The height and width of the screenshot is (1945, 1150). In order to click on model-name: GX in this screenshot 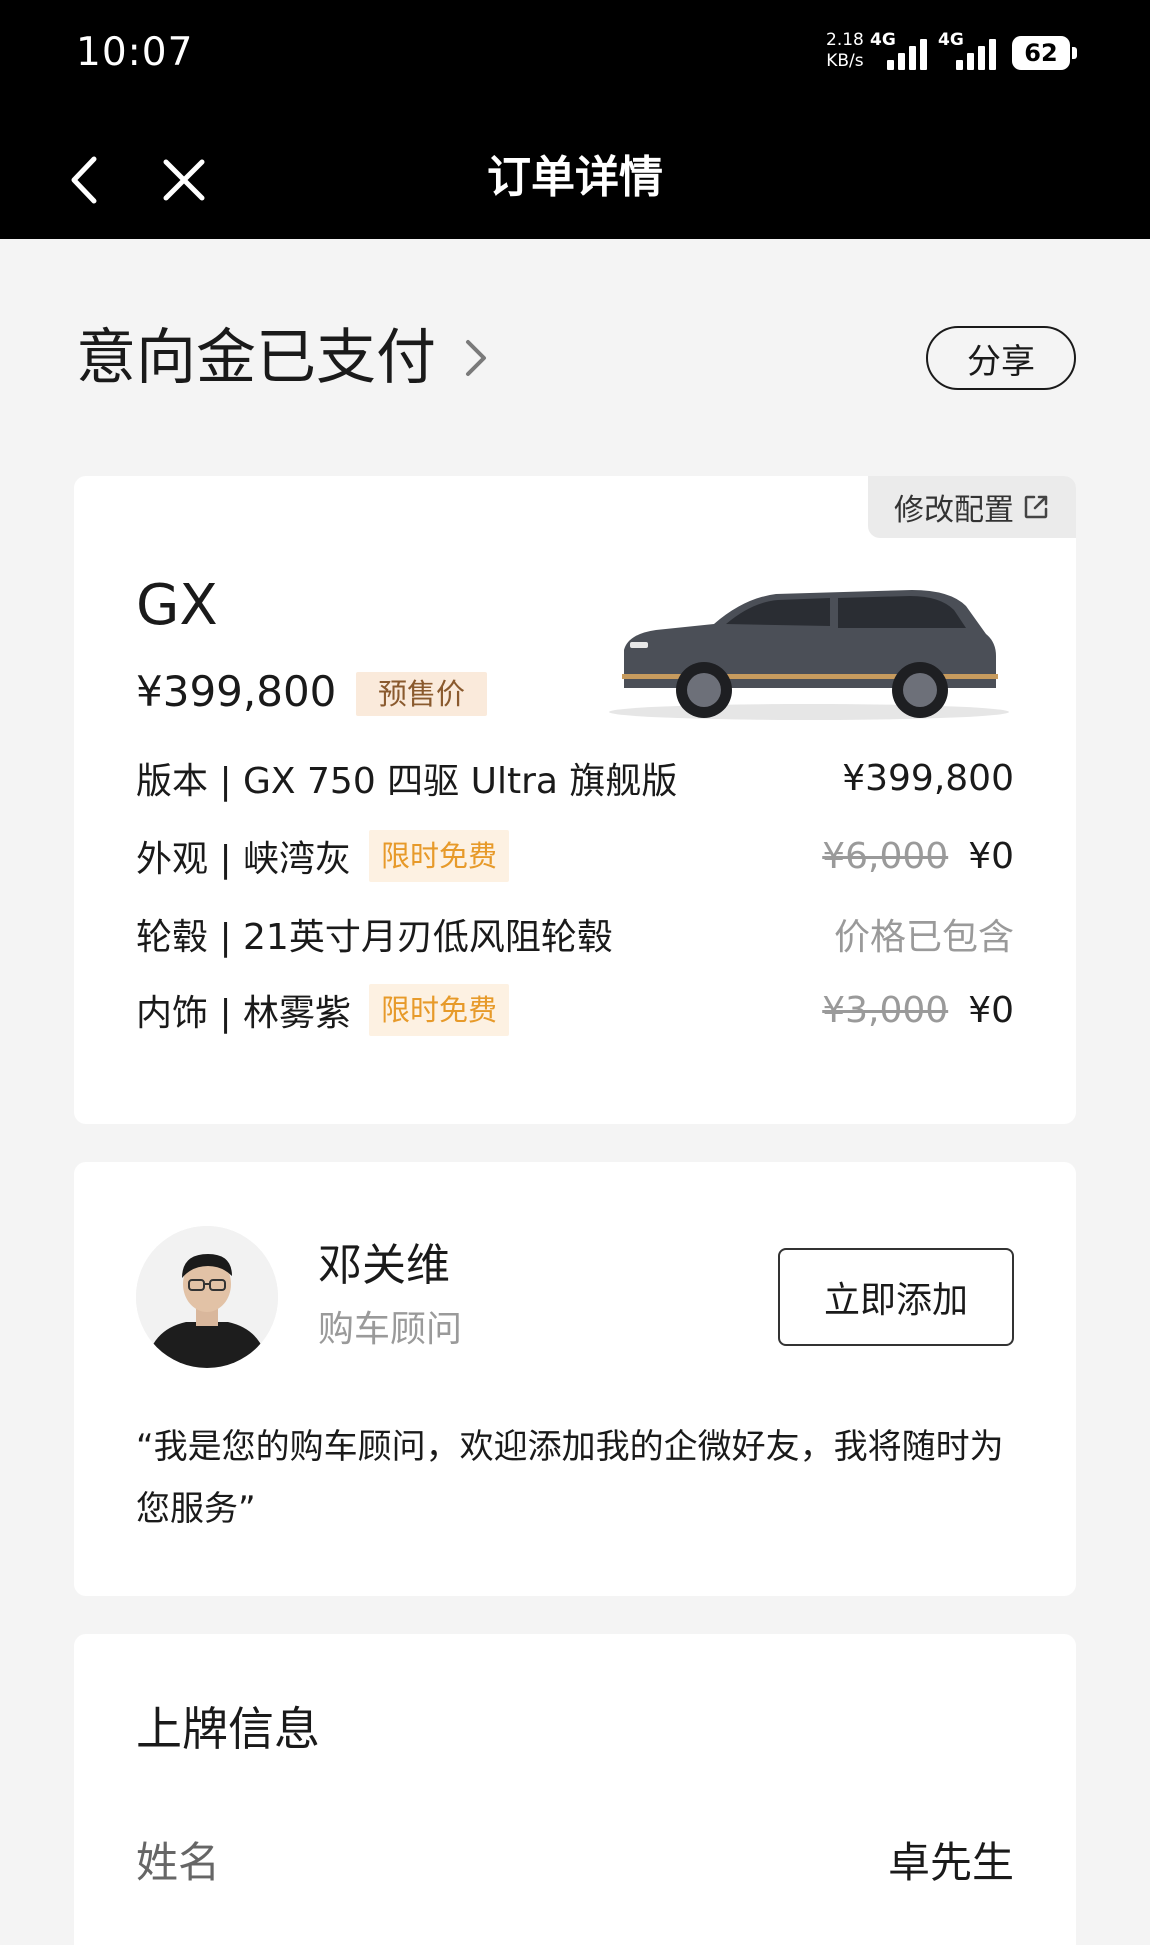, I will do `click(177, 605)`.